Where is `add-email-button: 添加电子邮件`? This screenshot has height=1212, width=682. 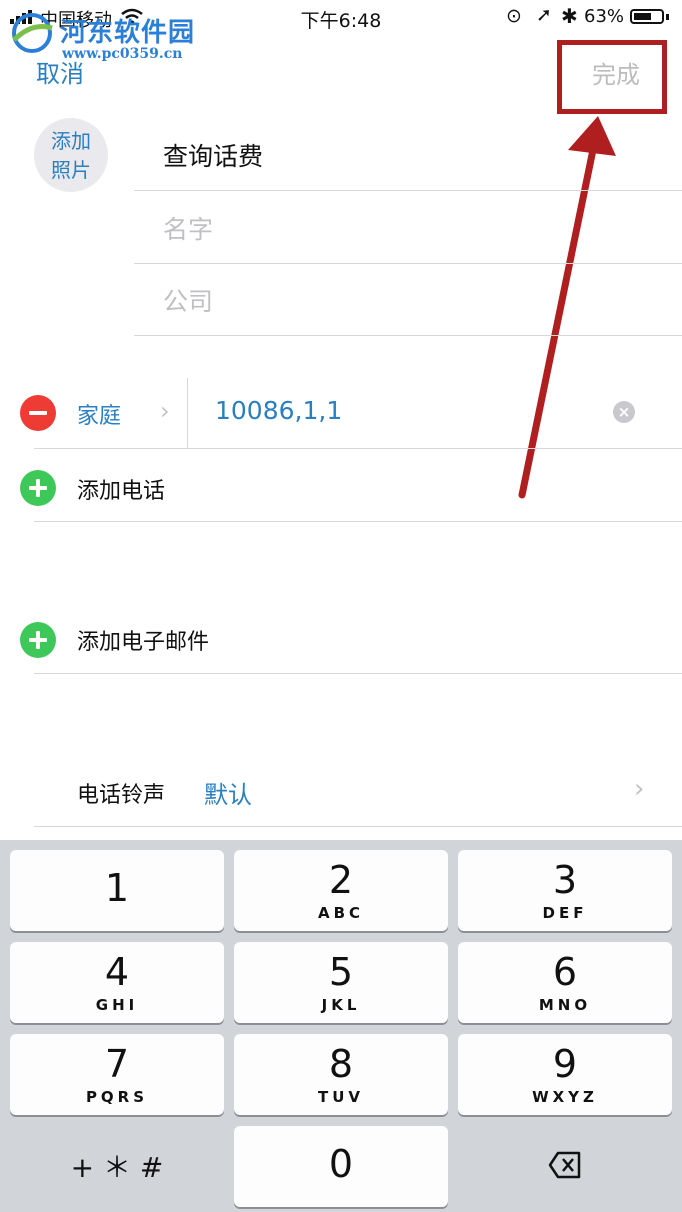
add-email-button: 添加电子邮件 is located at coordinates (143, 640).